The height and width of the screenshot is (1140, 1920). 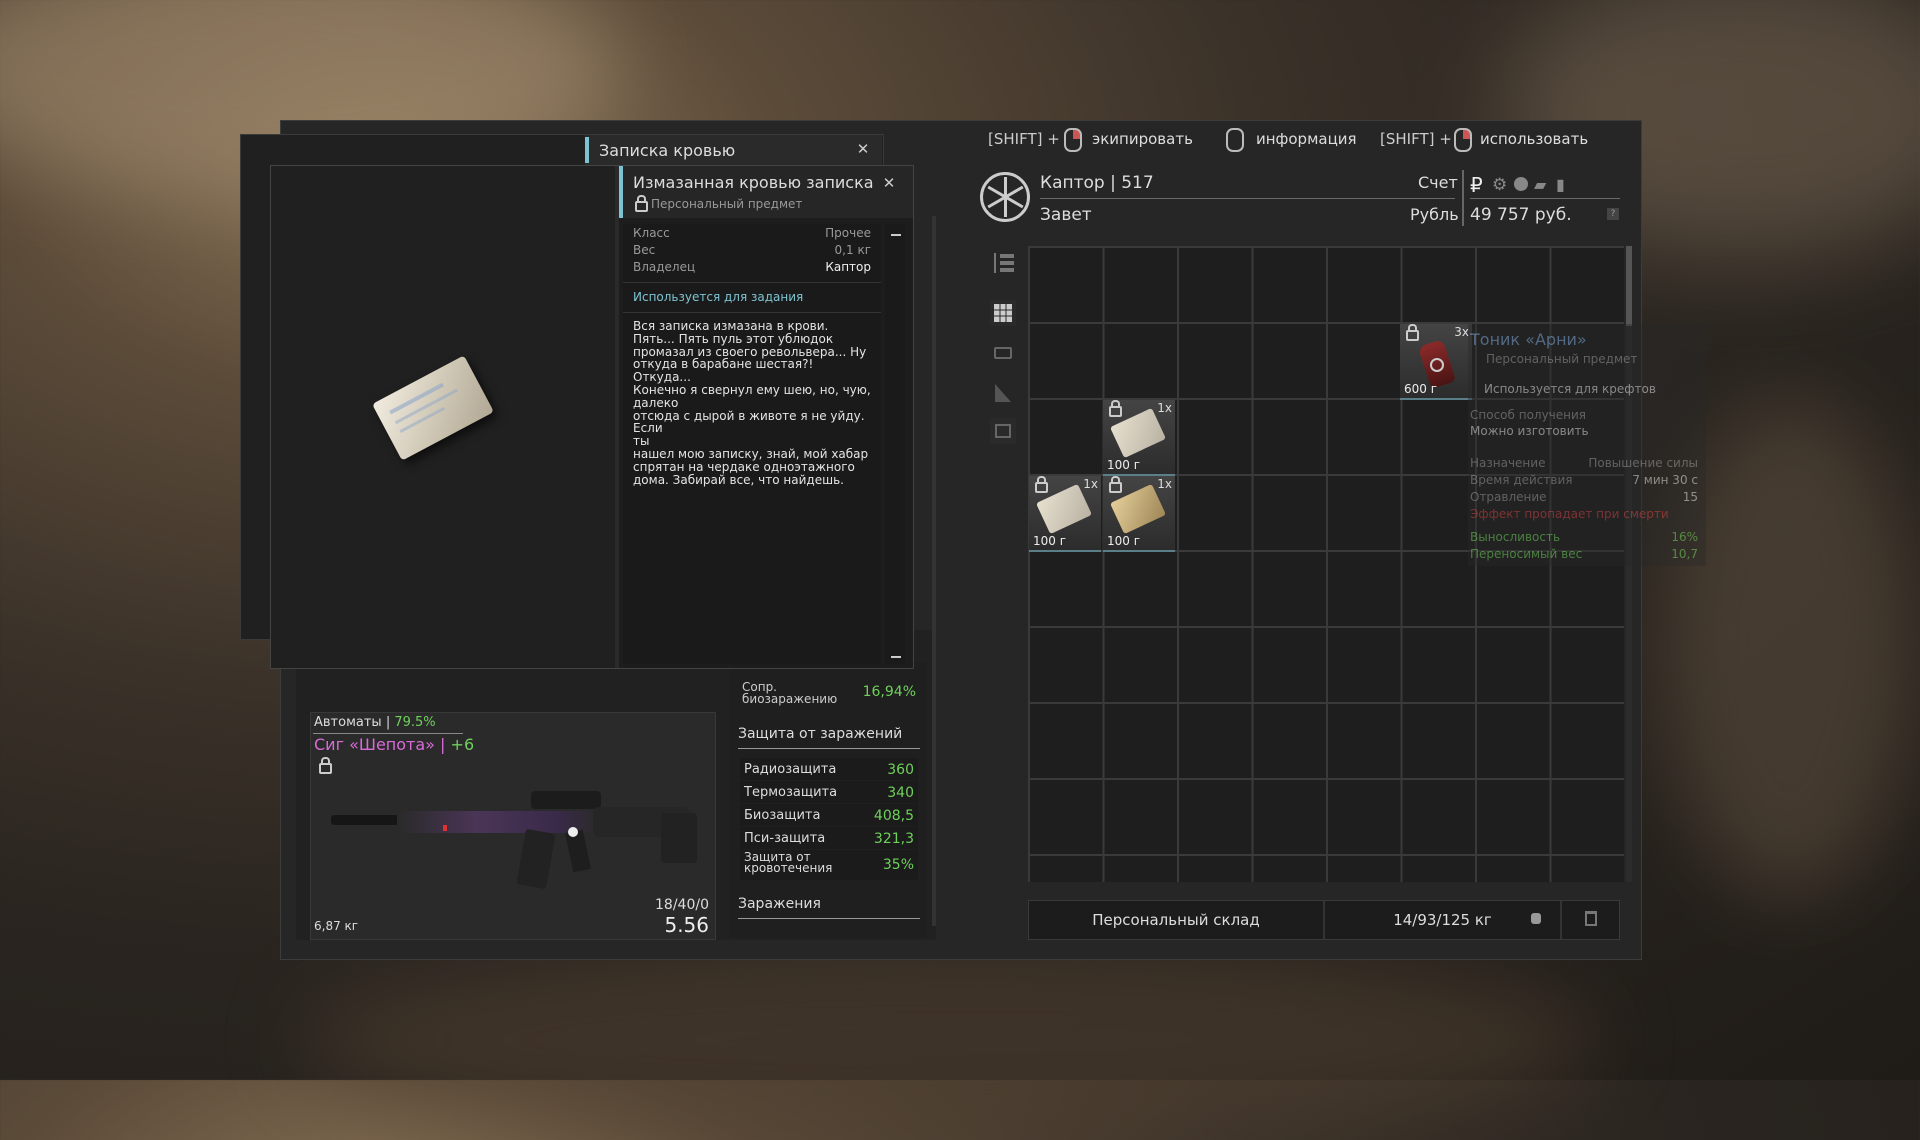 I want to click on gear-currency-icon: ⚙, so click(x=1499, y=185).